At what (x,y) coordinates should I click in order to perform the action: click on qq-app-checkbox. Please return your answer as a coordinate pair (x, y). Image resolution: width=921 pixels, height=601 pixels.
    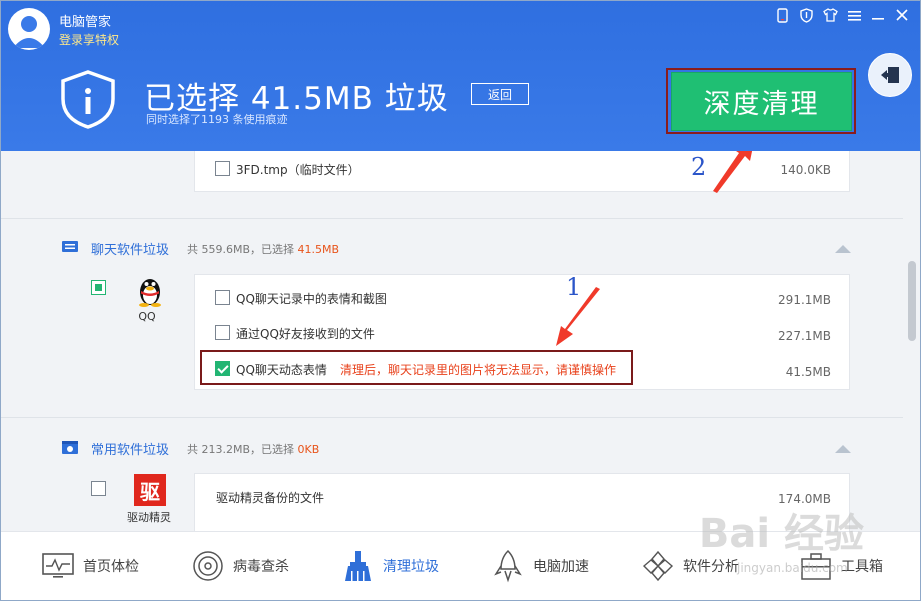
    Looking at the image, I should click on (98, 287).